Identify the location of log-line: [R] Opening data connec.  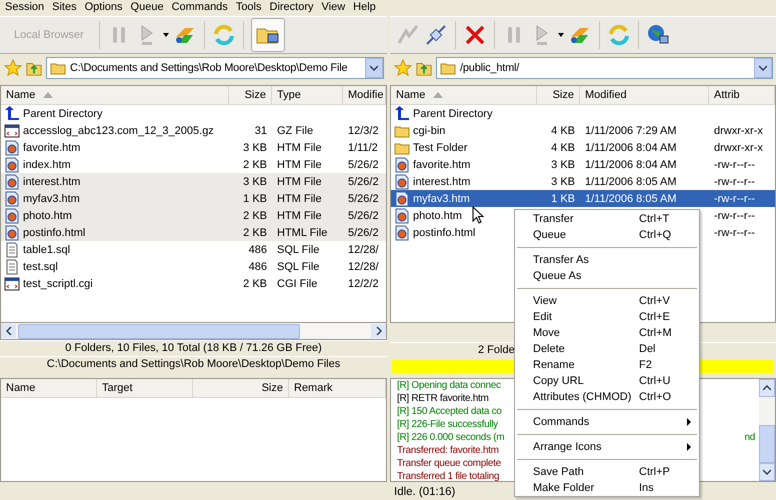
(449, 385).